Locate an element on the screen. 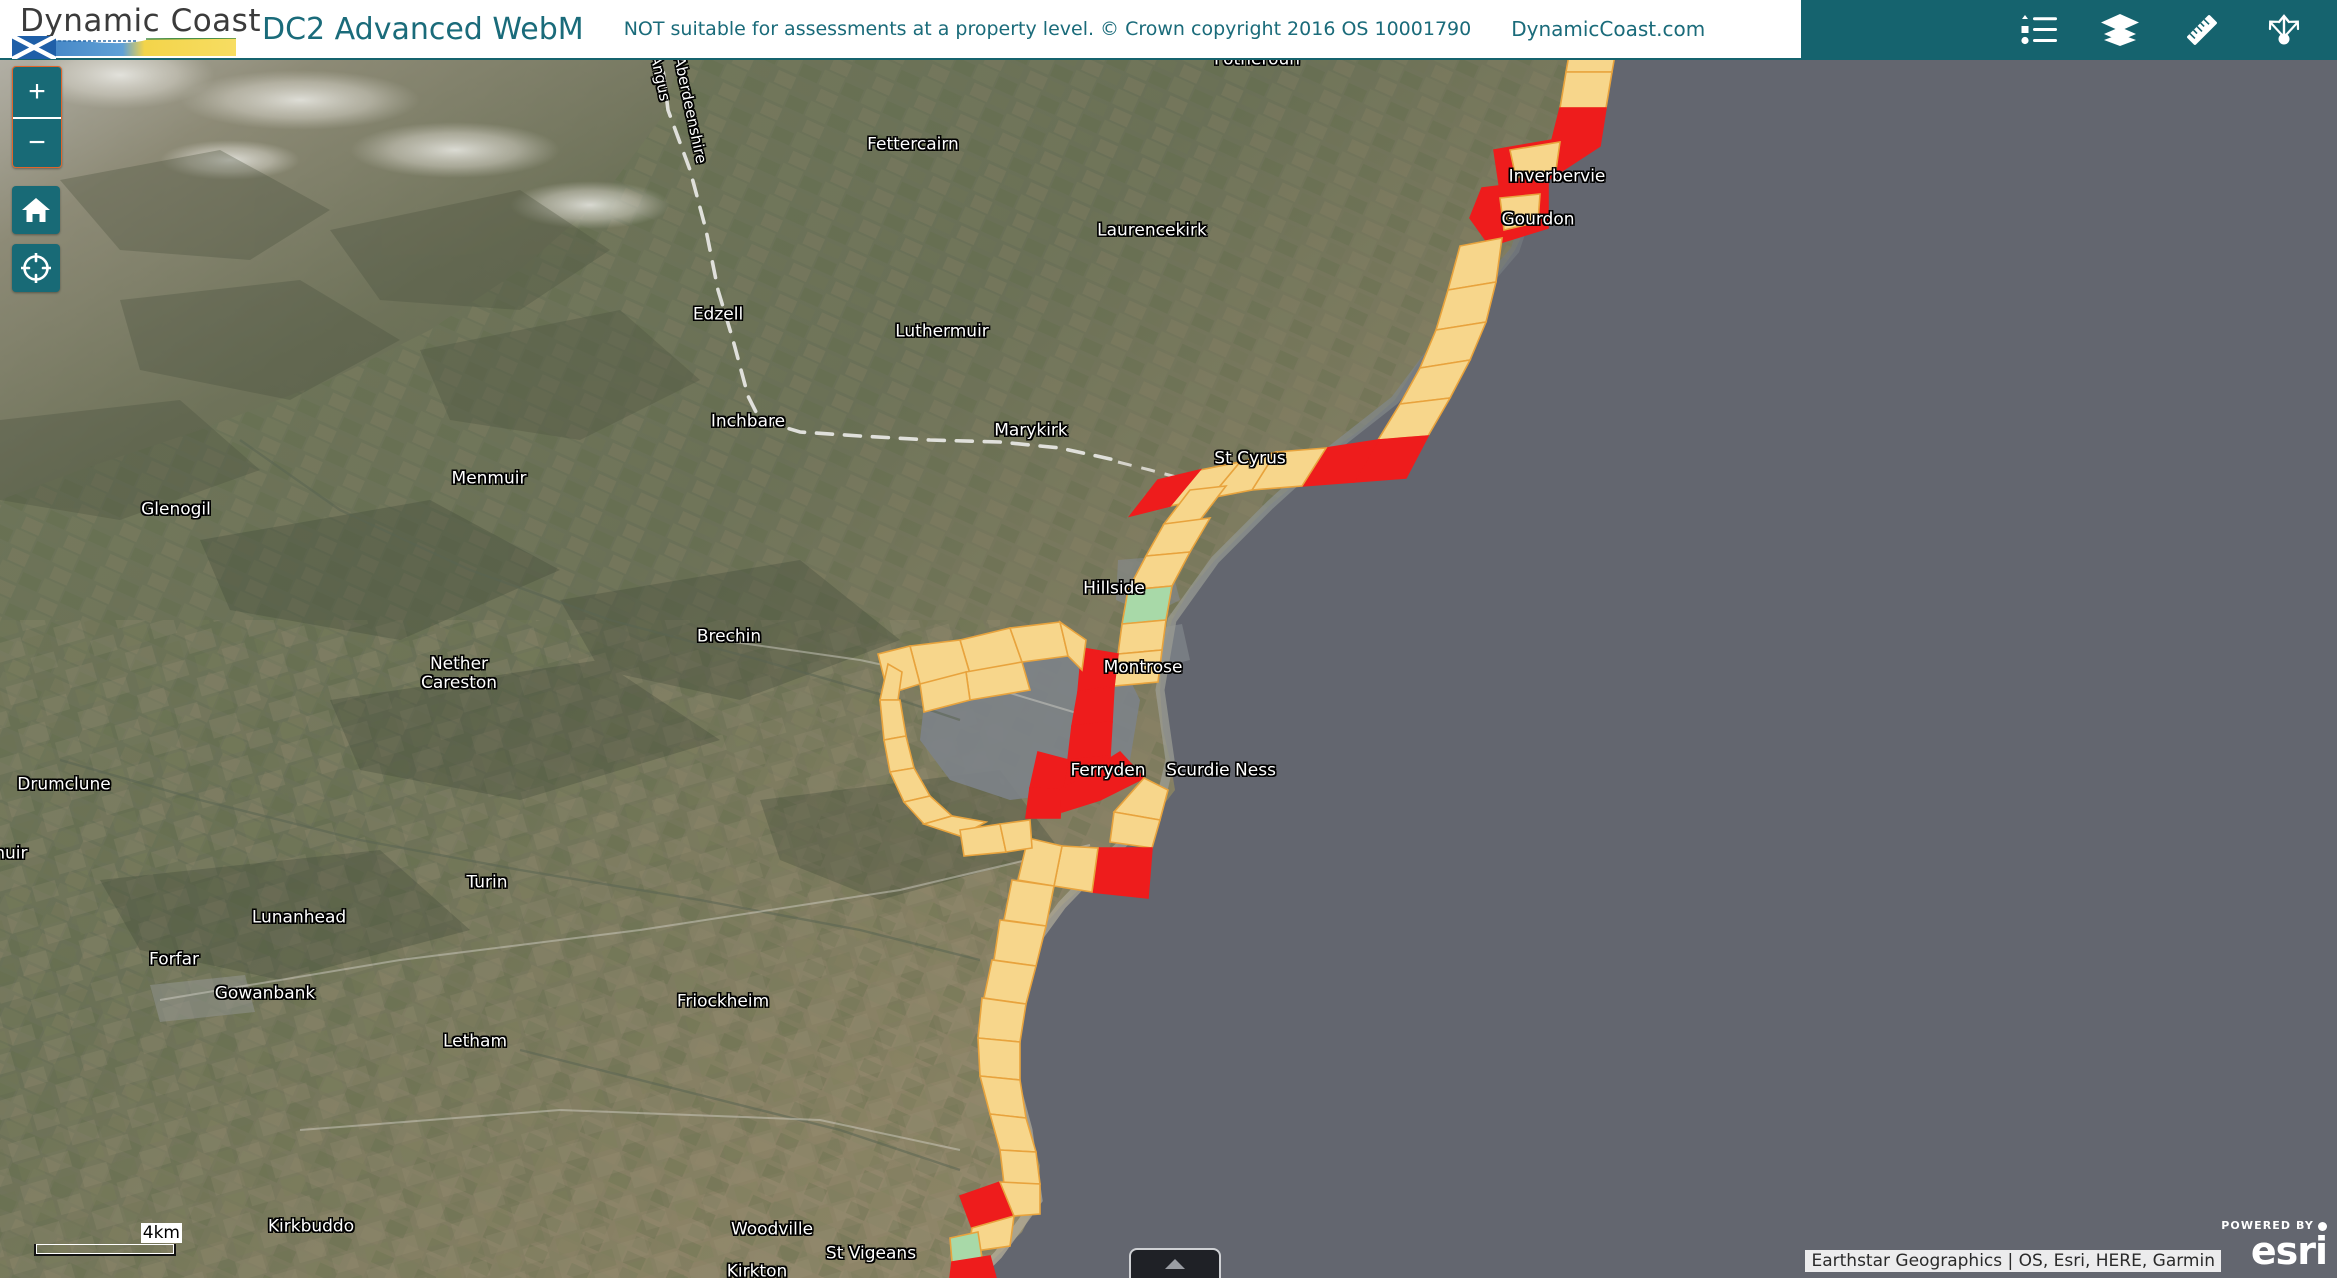  legend-icon is located at coordinates (2039, 30).